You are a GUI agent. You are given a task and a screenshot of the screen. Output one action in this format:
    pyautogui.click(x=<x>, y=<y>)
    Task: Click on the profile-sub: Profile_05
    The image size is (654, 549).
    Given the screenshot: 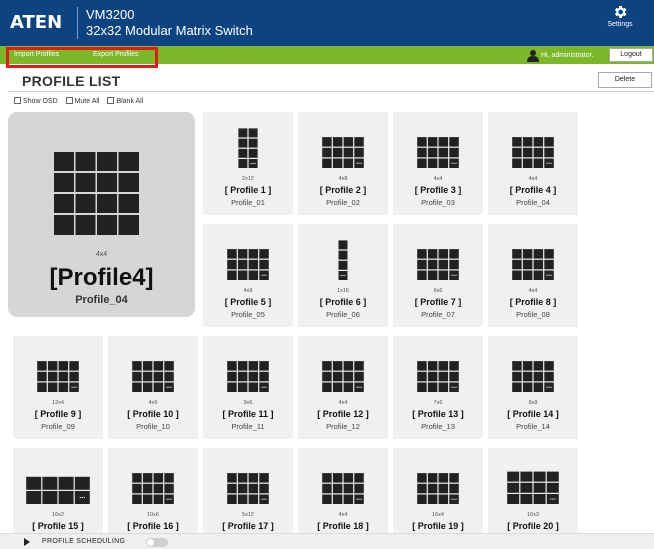 What is the action you would take?
    pyautogui.click(x=248, y=314)
    